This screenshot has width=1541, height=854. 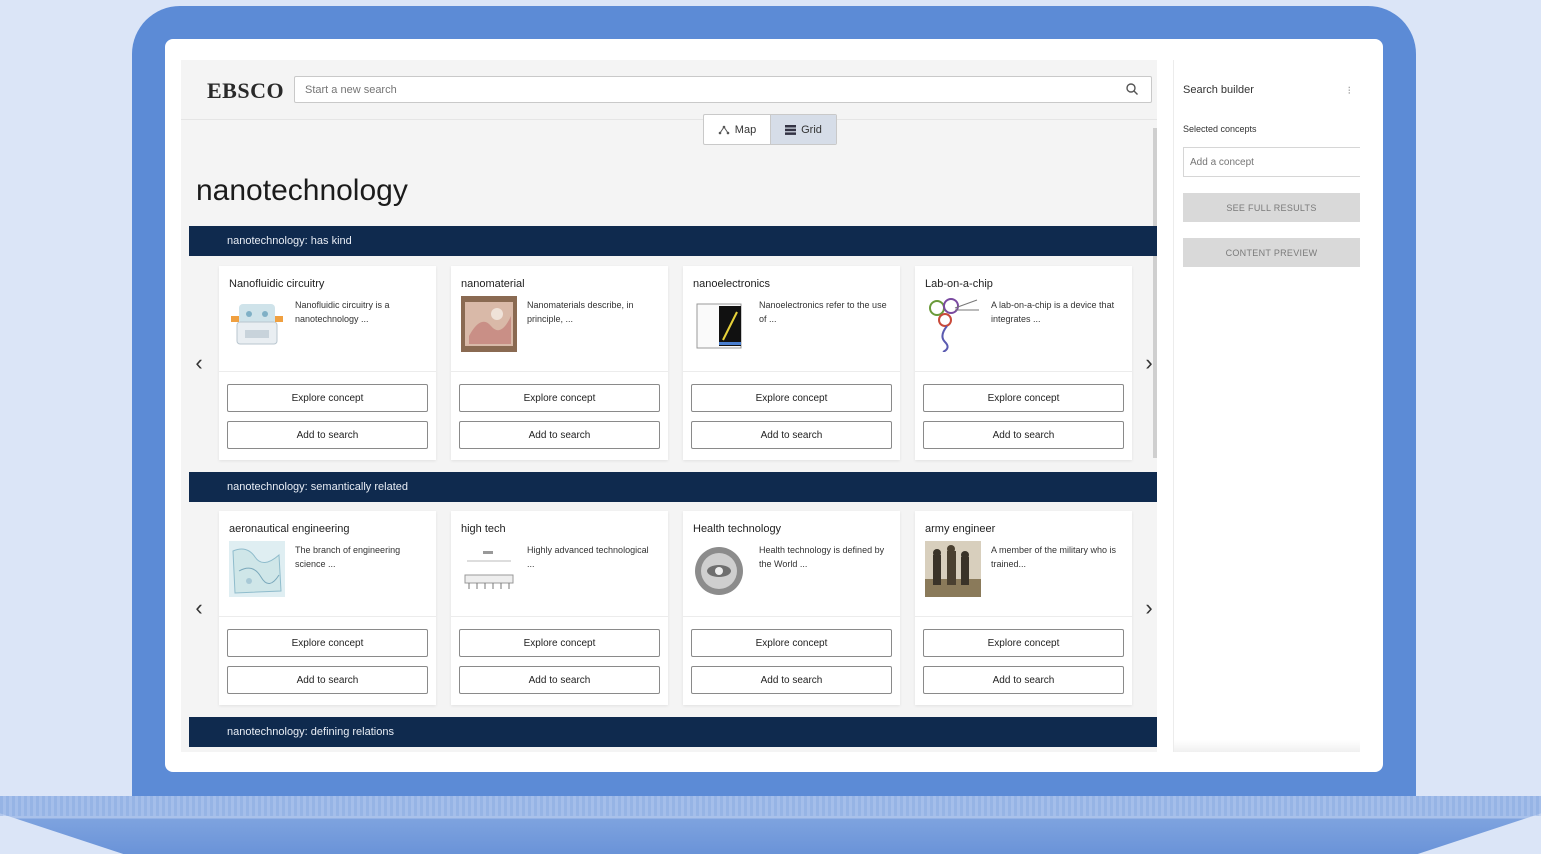 What do you see at coordinates (483, 529) in the screenshot?
I see `concept-title: high tech` at bounding box center [483, 529].